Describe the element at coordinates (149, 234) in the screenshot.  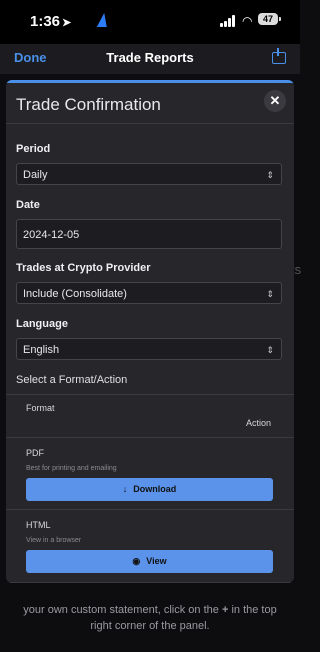
I see `date-input: 2024-12-05` at that location.